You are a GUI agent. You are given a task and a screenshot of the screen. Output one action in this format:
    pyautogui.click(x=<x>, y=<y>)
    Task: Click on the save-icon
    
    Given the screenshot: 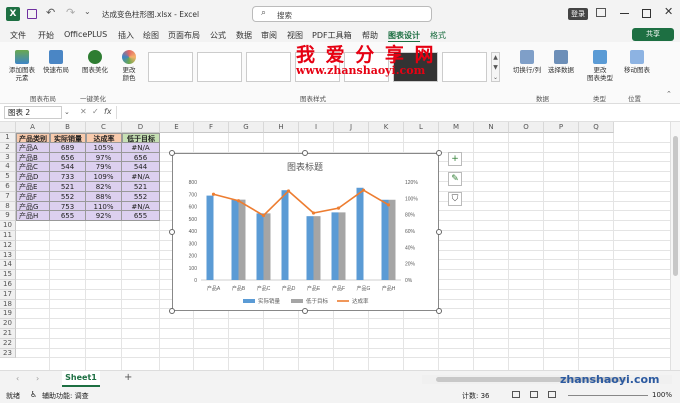 What is the action you would take?
    pyautogui.click(x=32, y=14)
    